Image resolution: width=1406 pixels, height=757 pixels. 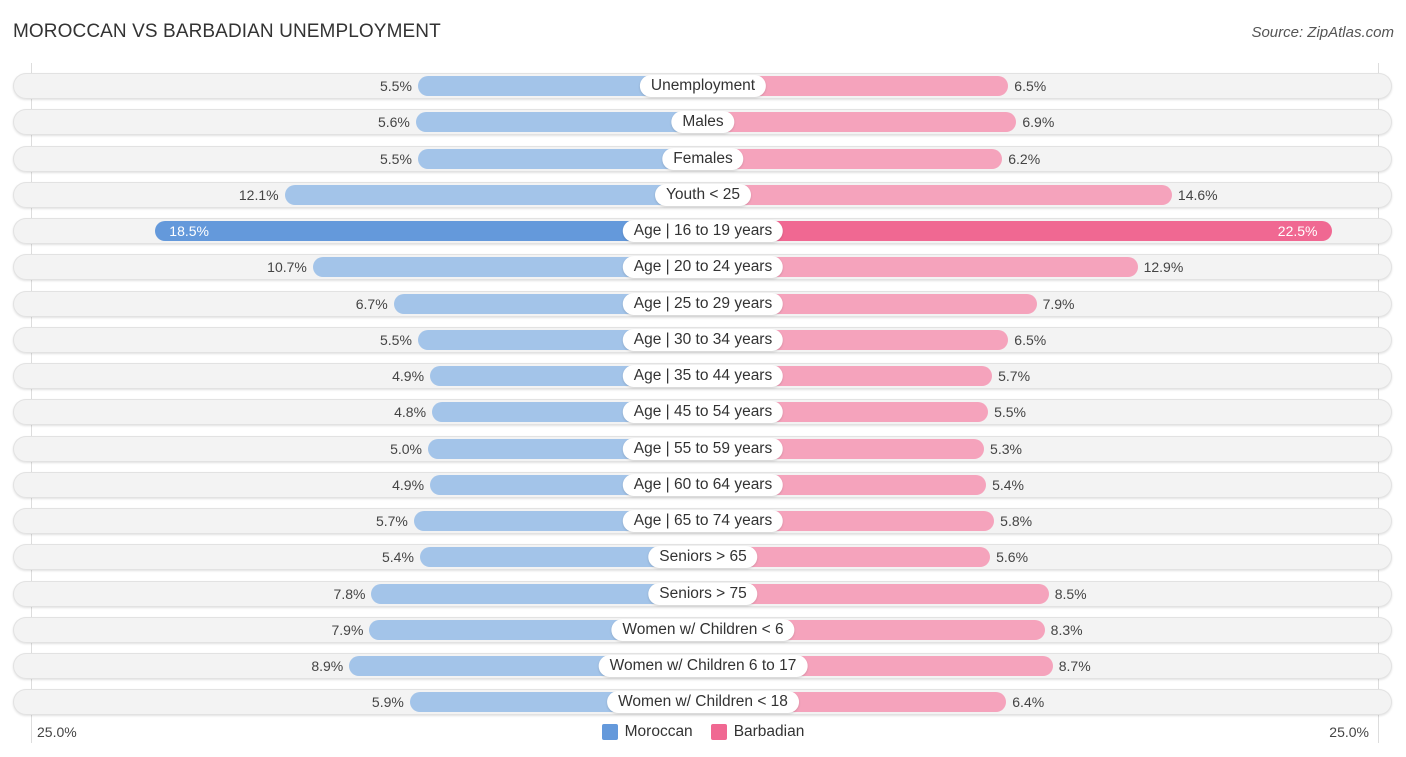 I want to click on value-label-moroccan: 18.5%, so click(x=189, y=231).